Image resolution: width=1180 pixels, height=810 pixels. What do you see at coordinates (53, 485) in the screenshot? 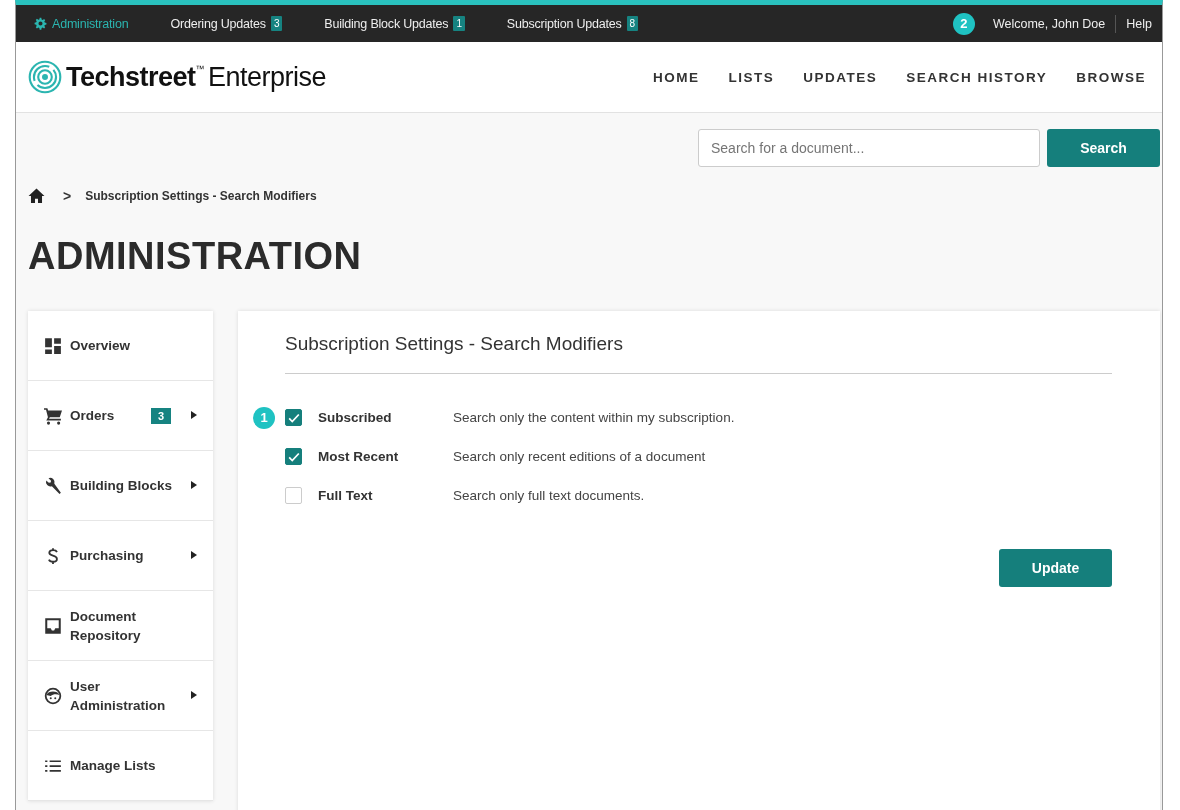
I see `wrench-icon` at bounding box center [53, 485].